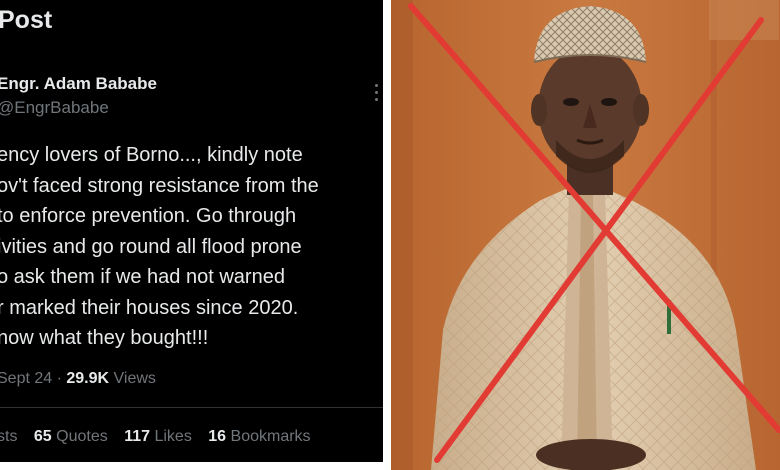 This screenshot has width=780, height=470. Describe the element at coordinates (142, 277) in the screenshot. I see `tweet-body-line: o ask them if we had not warned` at that location.